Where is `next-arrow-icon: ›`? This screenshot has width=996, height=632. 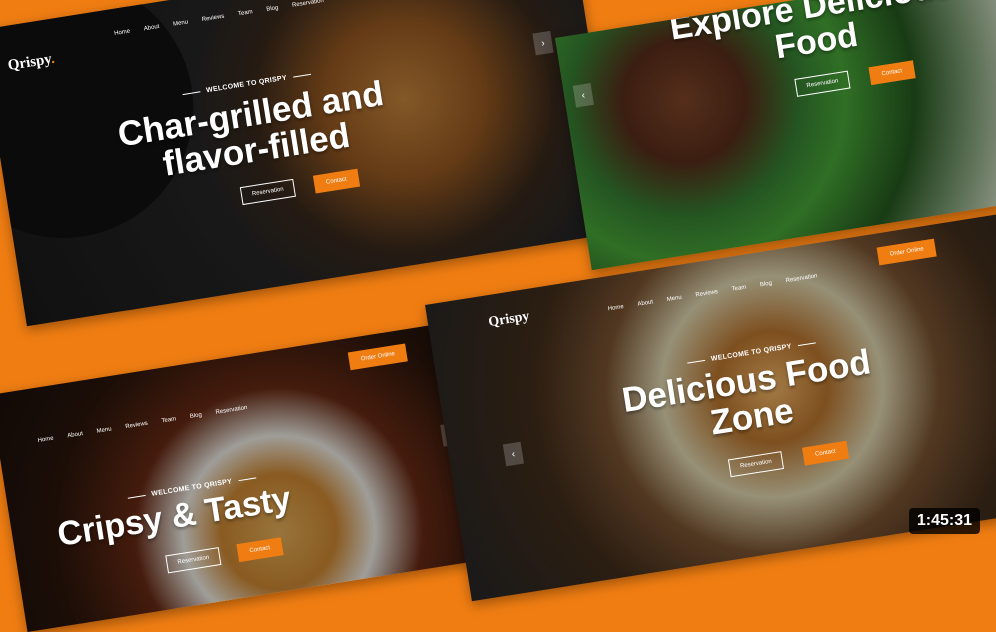 next-arrow-icon: › is located at coordinates (543, 43).